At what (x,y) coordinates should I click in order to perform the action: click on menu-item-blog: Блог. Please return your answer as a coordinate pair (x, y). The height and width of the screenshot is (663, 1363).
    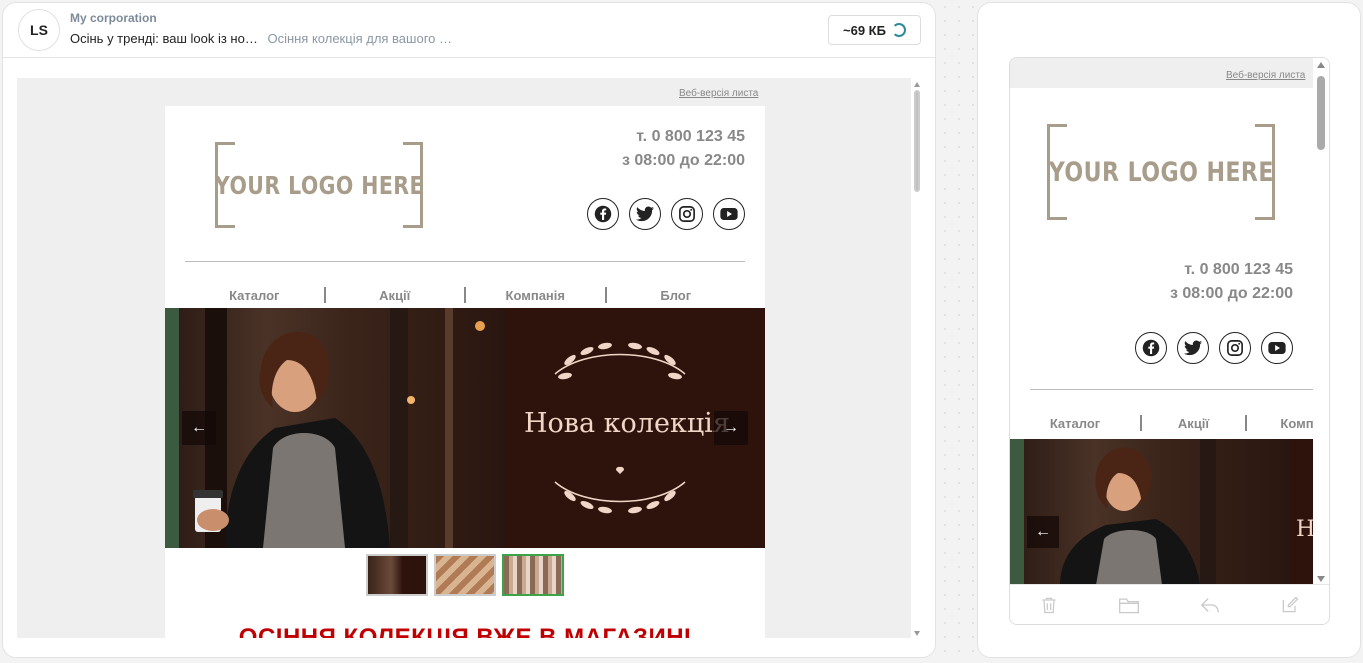
    Looking at the image, I should click on (676, 295).